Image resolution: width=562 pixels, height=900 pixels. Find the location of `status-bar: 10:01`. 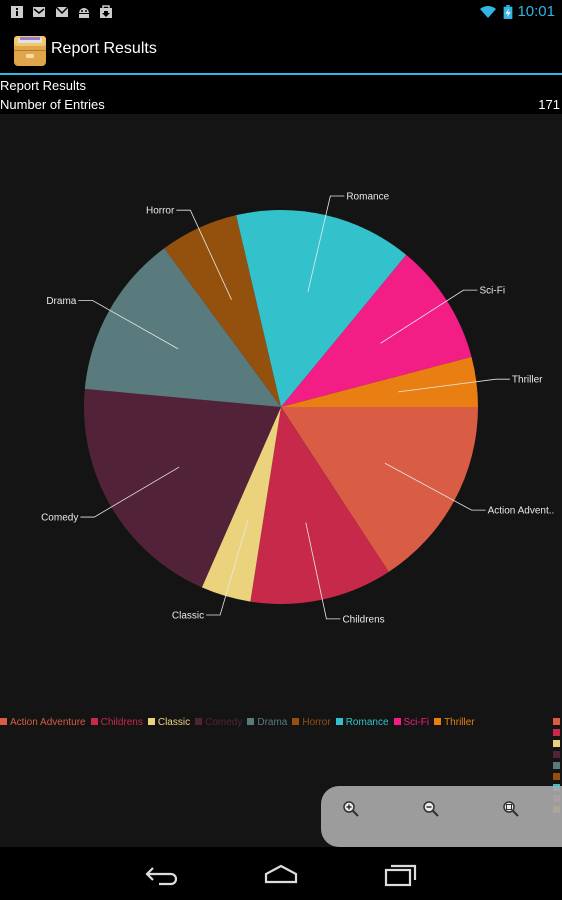

status-bar: 10:01 is located at coordinates (281, 12).